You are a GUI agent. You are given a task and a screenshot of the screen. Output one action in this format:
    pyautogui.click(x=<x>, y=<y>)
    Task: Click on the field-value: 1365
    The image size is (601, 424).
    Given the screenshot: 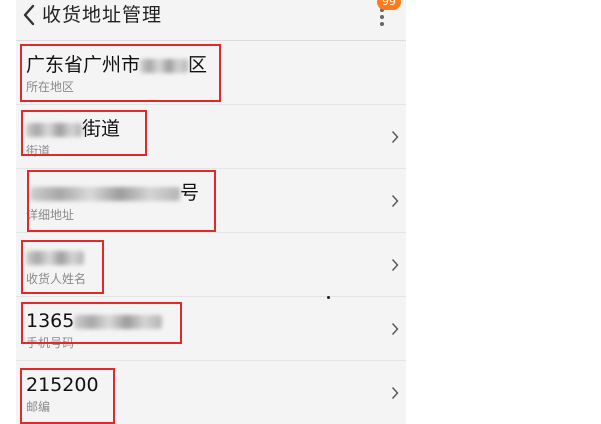 What is the action you would take?
    pyautogui.click(x=94, y=321)
    